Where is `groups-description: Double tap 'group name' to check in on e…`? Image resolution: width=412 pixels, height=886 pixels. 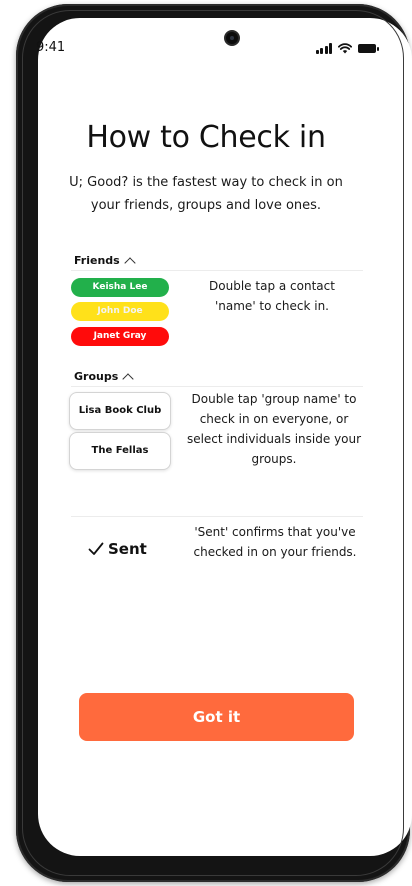 groups-description: Double tap 'group name' to check in on e… is located at coordinates (274, 429).